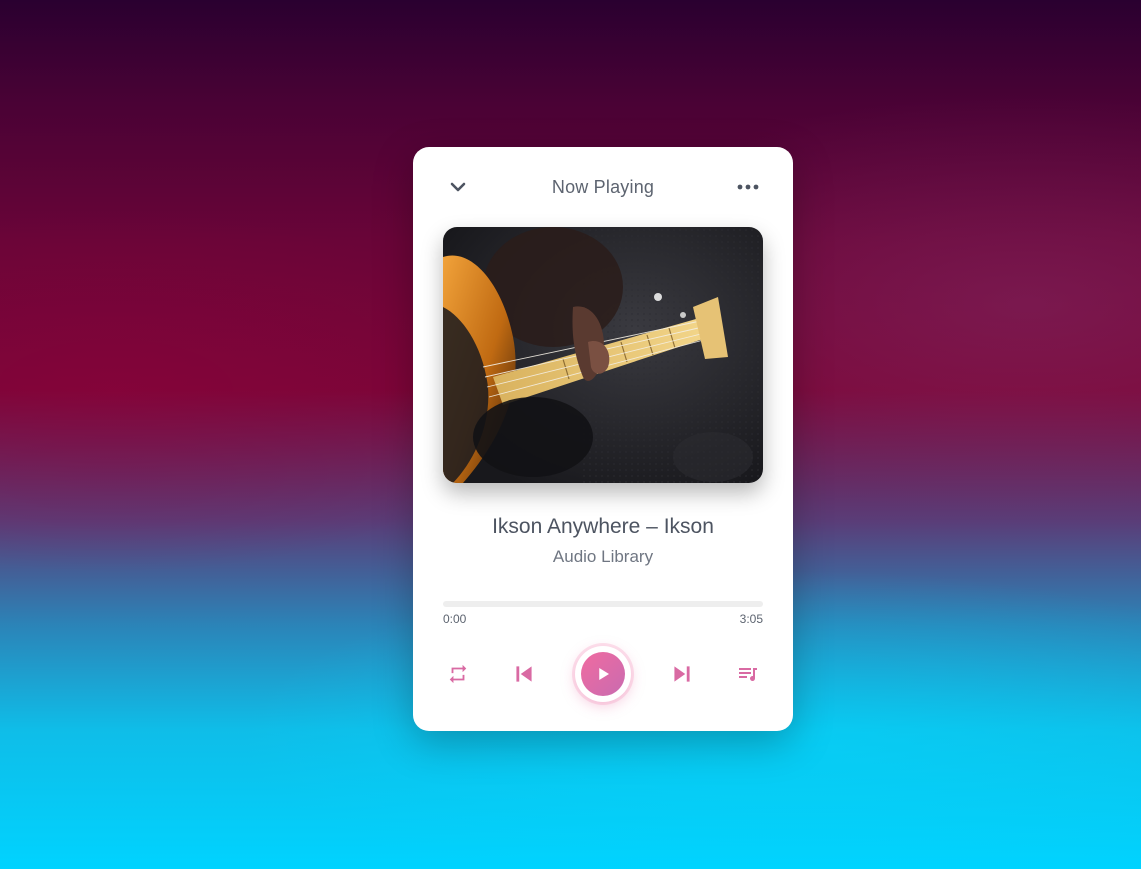  What do you see at coordinates (603, 604) in the screenshot?
I see `progress-bar` at bounding box center [603, 604].